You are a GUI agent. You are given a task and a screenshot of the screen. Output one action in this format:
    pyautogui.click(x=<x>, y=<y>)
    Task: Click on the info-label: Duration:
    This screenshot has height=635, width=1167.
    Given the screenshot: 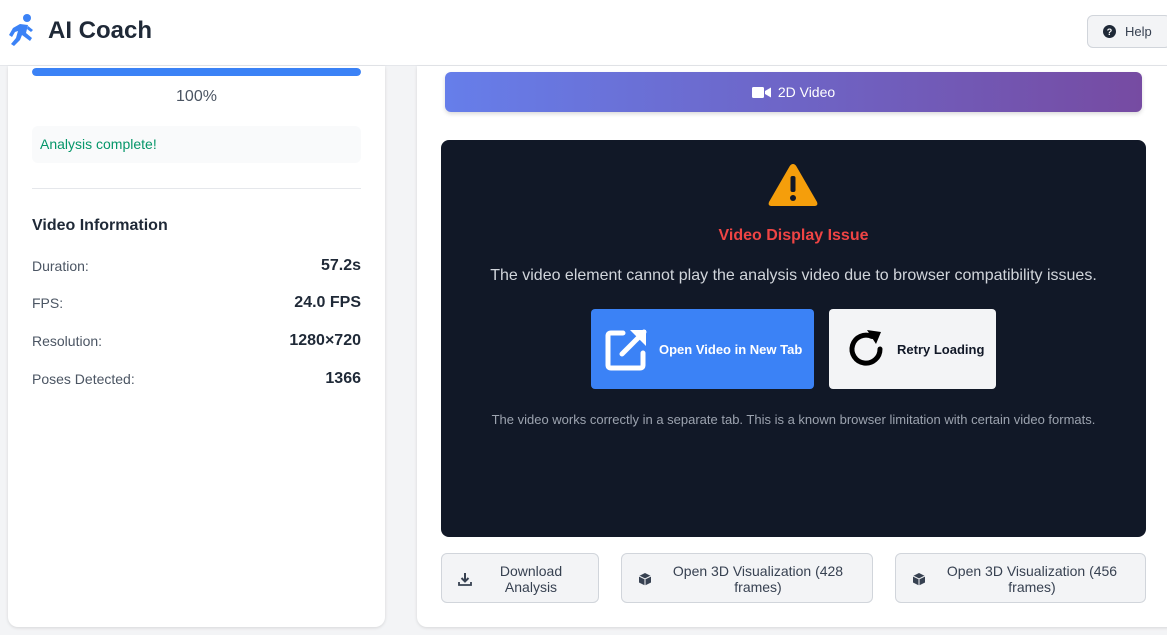 What is the action you would take?
    pyautogui.click(x=60, y=266)
    